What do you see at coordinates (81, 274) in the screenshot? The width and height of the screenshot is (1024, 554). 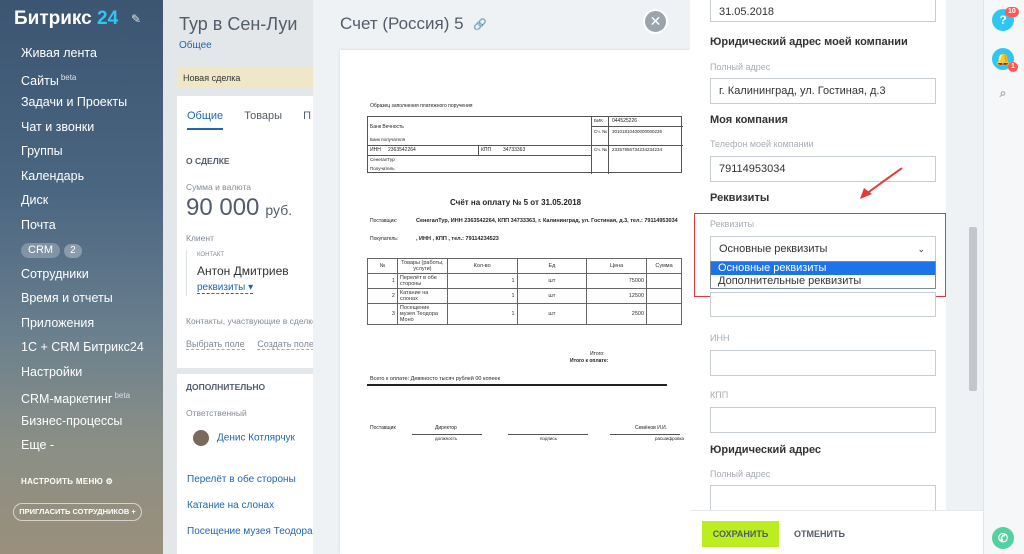 I see `nav-item-employees: Сотрудники` at bounding box center [81, 274].